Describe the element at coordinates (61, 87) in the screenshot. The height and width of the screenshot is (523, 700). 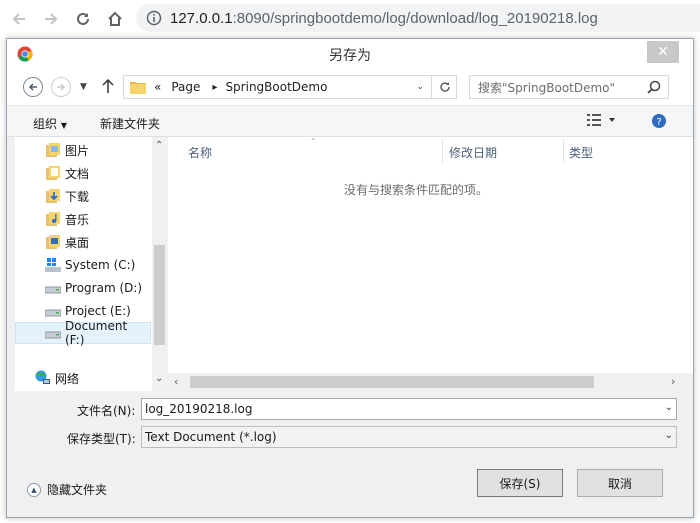
I see `forward-button` at that location.